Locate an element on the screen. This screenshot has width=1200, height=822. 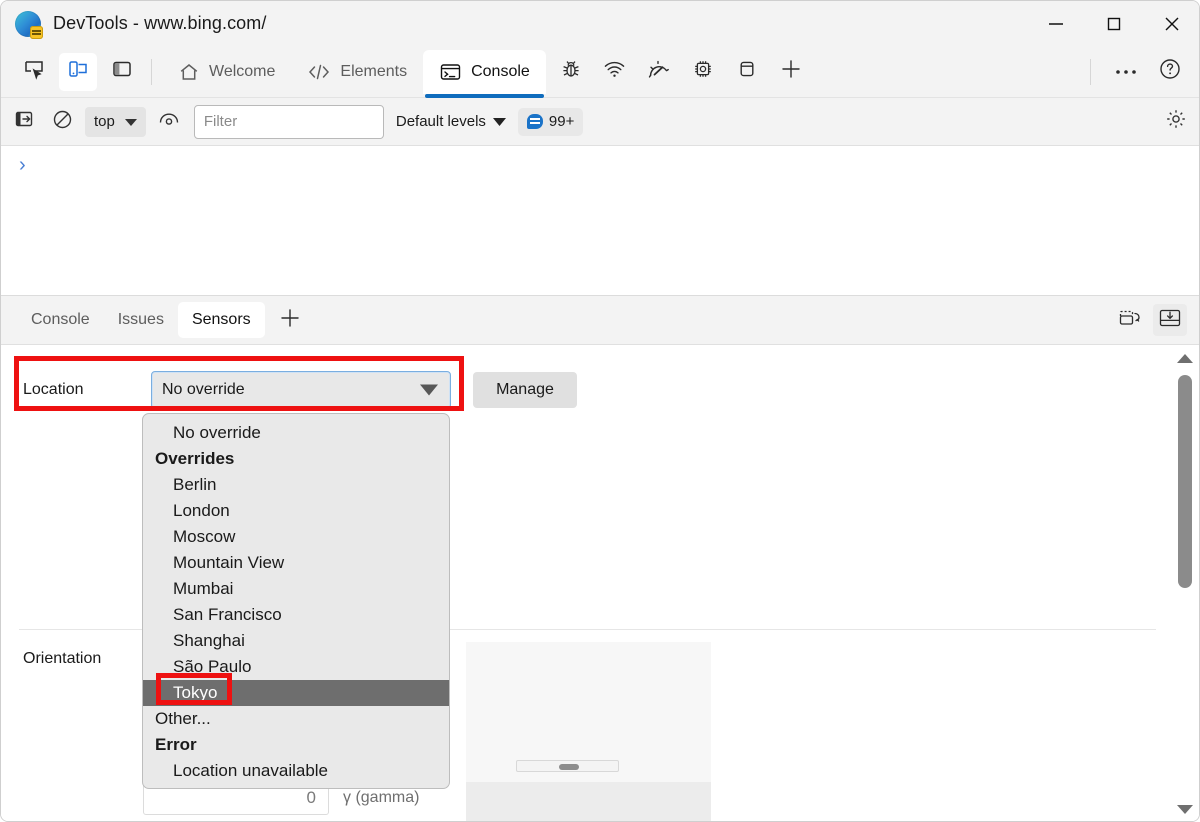
location-option-label: Mountain View is located at coordinates (229, 562).